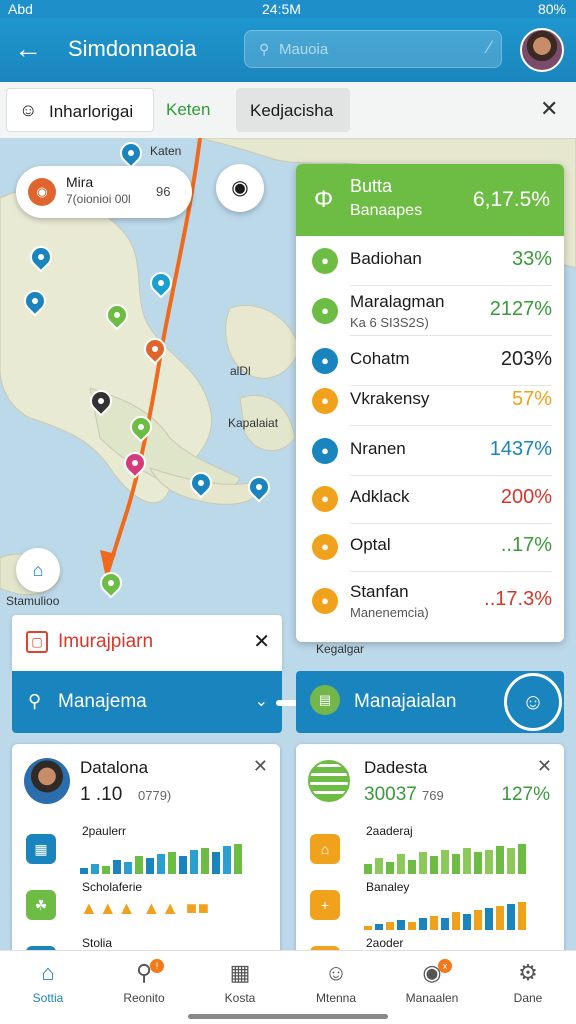 The image size is (576, 1024). What do you see at coordinates (288, 1016) in the screenshot?
I see `home-indicator` at bounding box center [288, 1016].